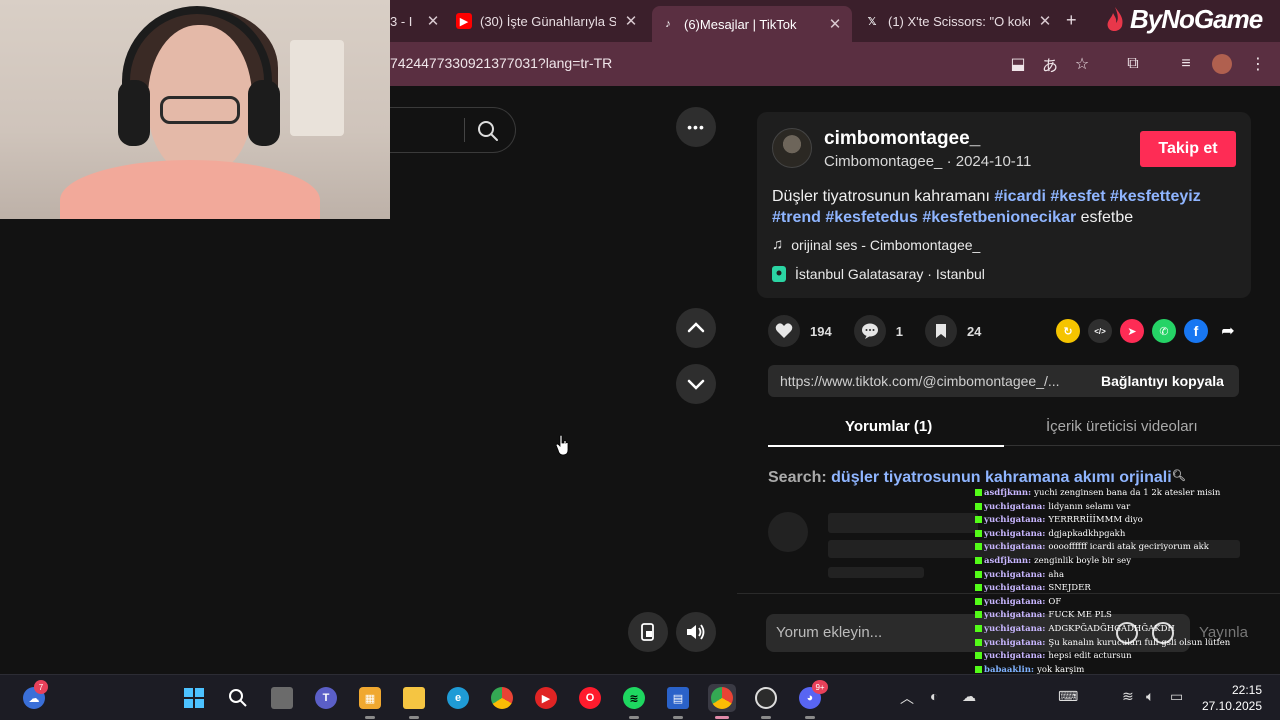 This screenshot has height=720, width=1280. I want to click on file-explorer-button, so click(414, 701).